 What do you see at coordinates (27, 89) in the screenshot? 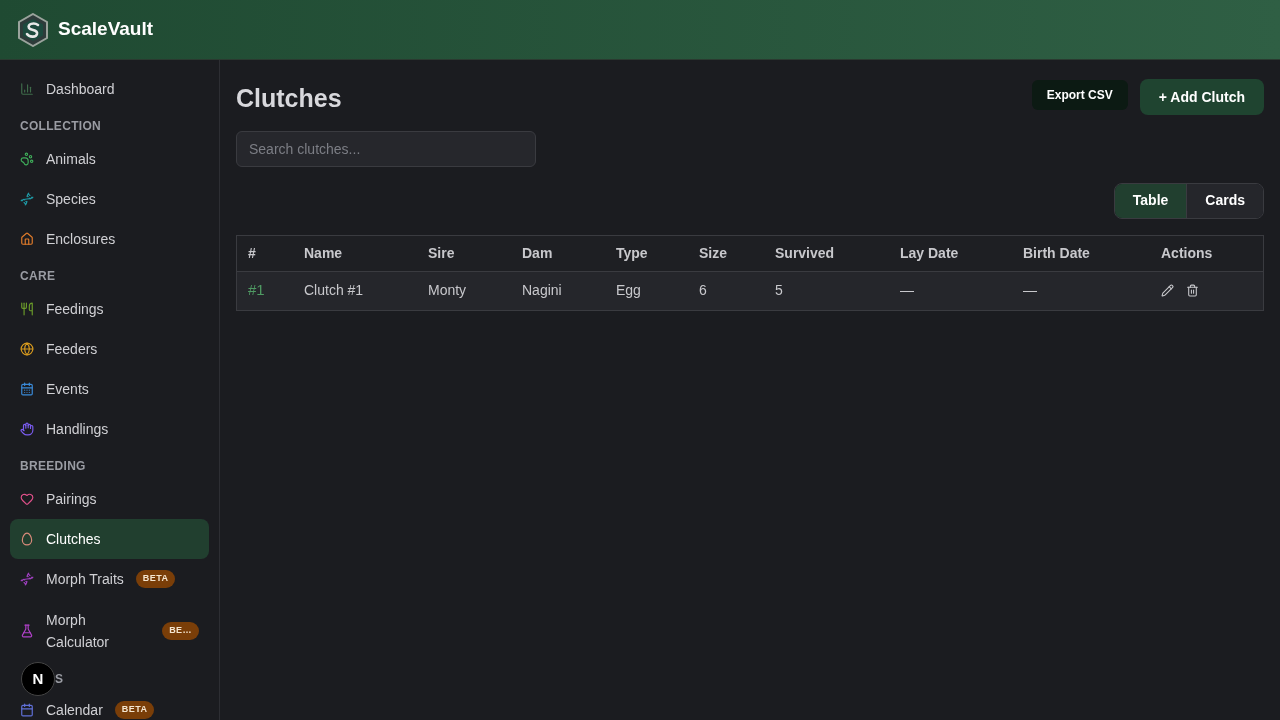
I see `chart-icon` at bounding box center [27, 89].